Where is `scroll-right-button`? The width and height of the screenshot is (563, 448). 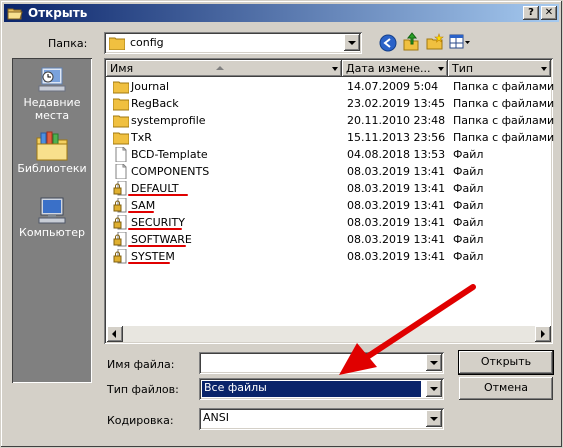 scroll-right-button is located at coordinates (543, 334).